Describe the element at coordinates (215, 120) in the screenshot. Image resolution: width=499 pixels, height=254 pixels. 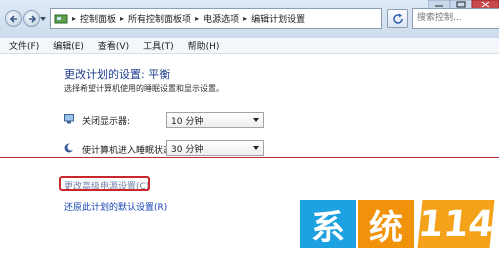
I see `display-off-select: 10 分钟` at that location.